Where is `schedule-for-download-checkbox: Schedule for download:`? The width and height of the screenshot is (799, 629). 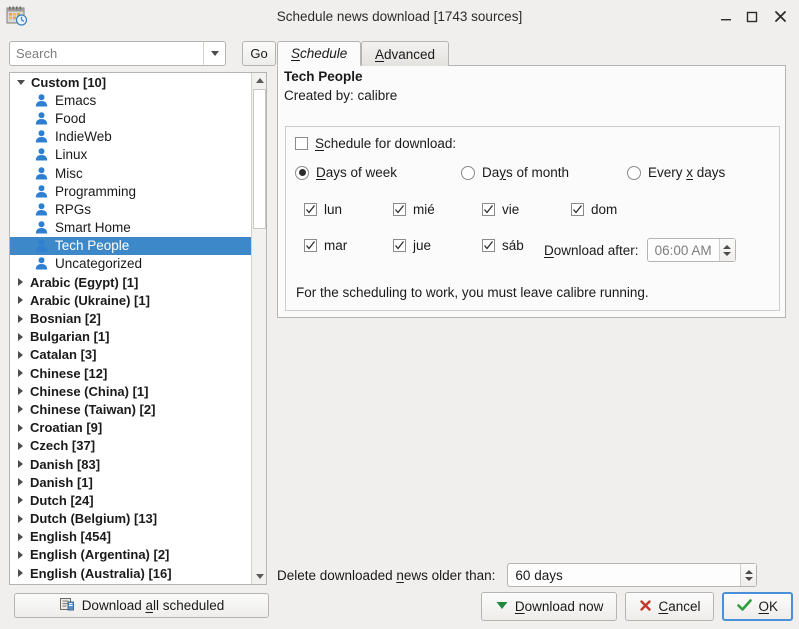 schedule-for-download-checkbox: Schedule for download: is located at coordinates (375, 143).